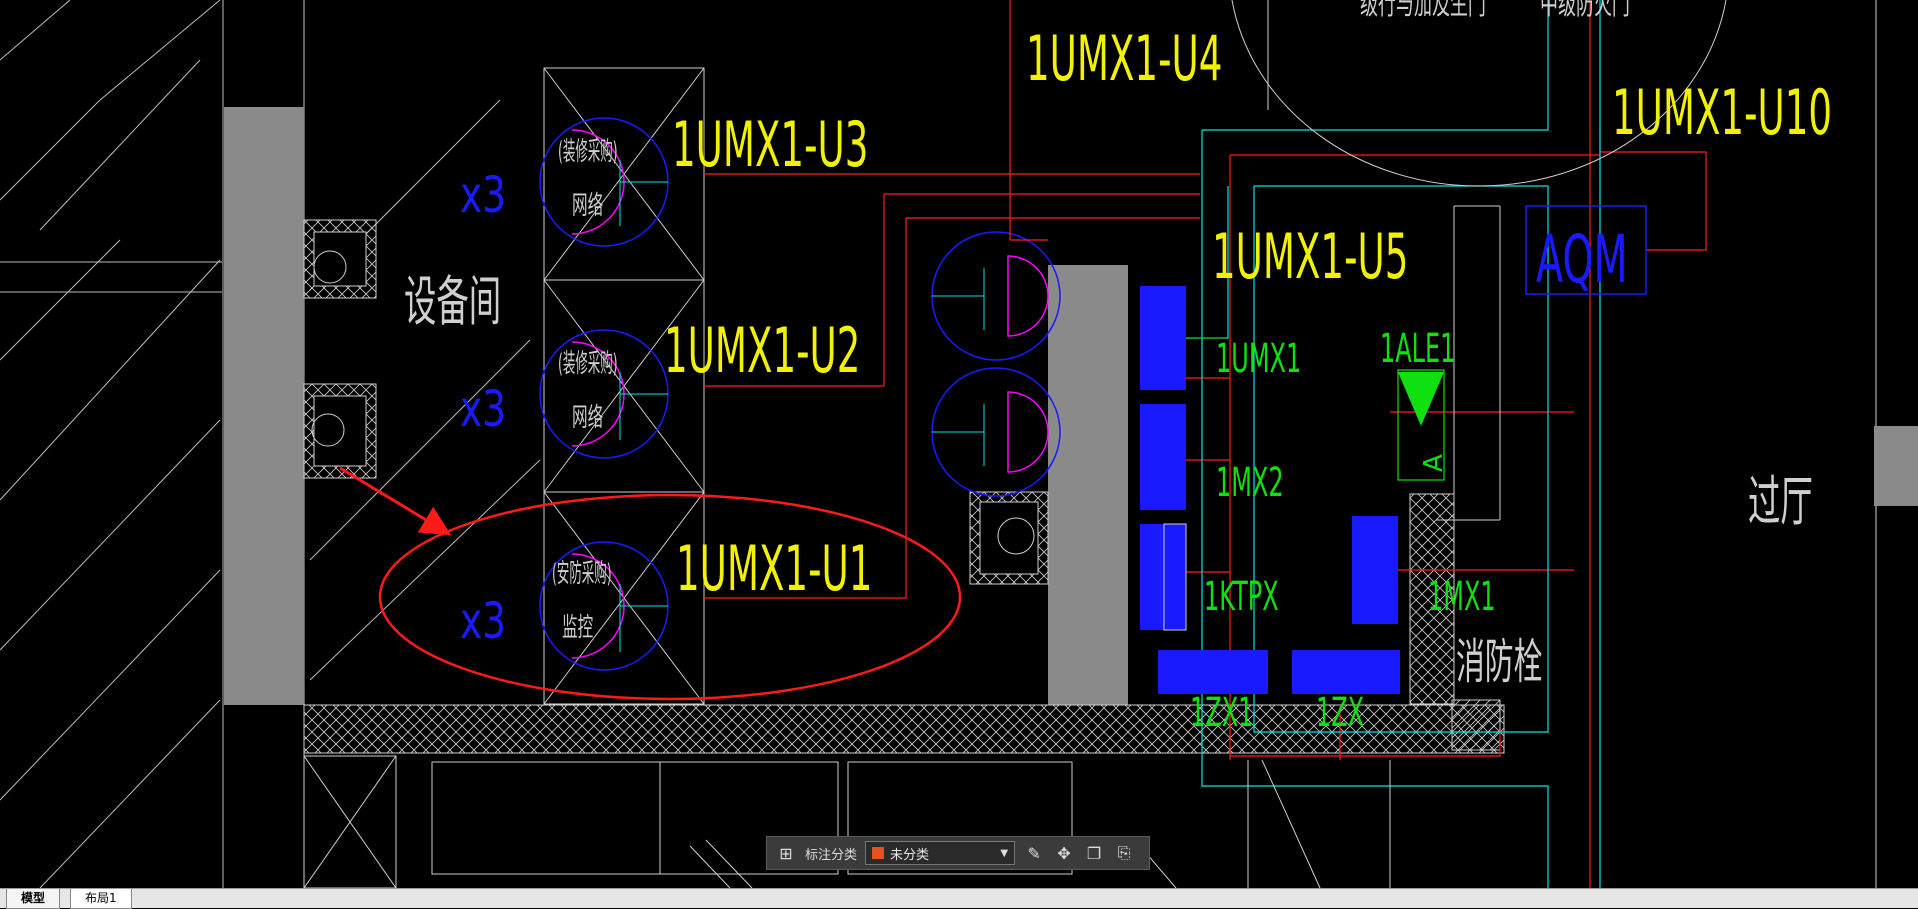  What do you see at coordinates (1582, 259) in the screenshot?
I see `panel-label-aqm: AQM` at bounding box center [1582, 259].